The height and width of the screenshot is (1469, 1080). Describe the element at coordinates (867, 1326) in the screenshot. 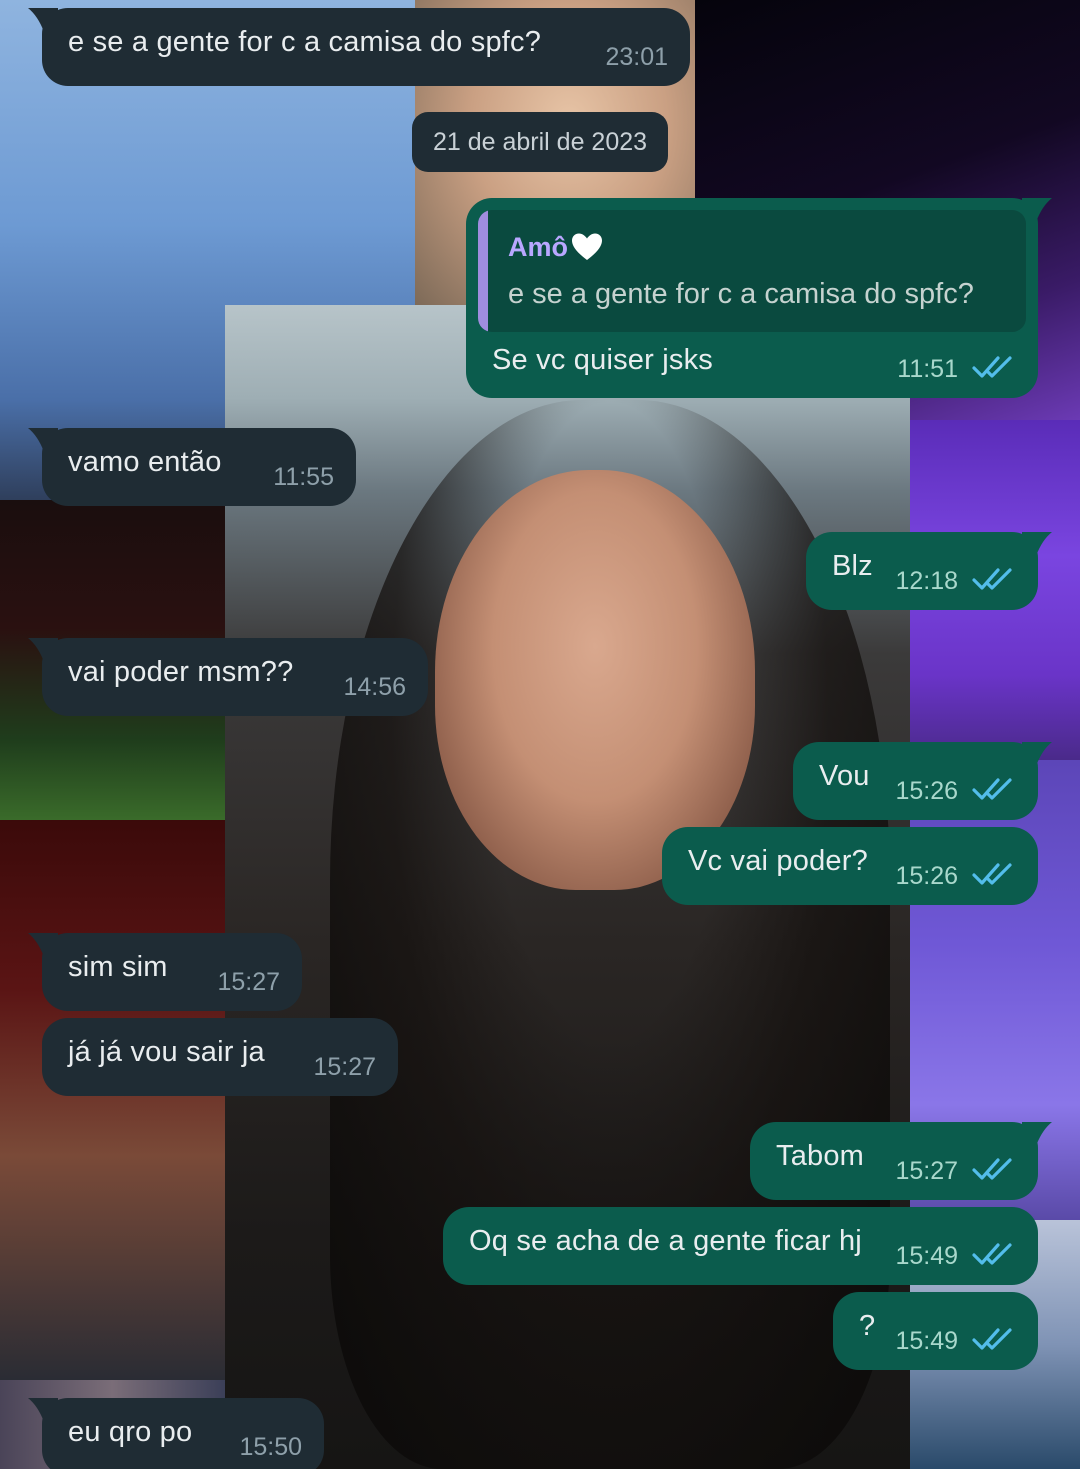

I see `message-text: ?` at that location.